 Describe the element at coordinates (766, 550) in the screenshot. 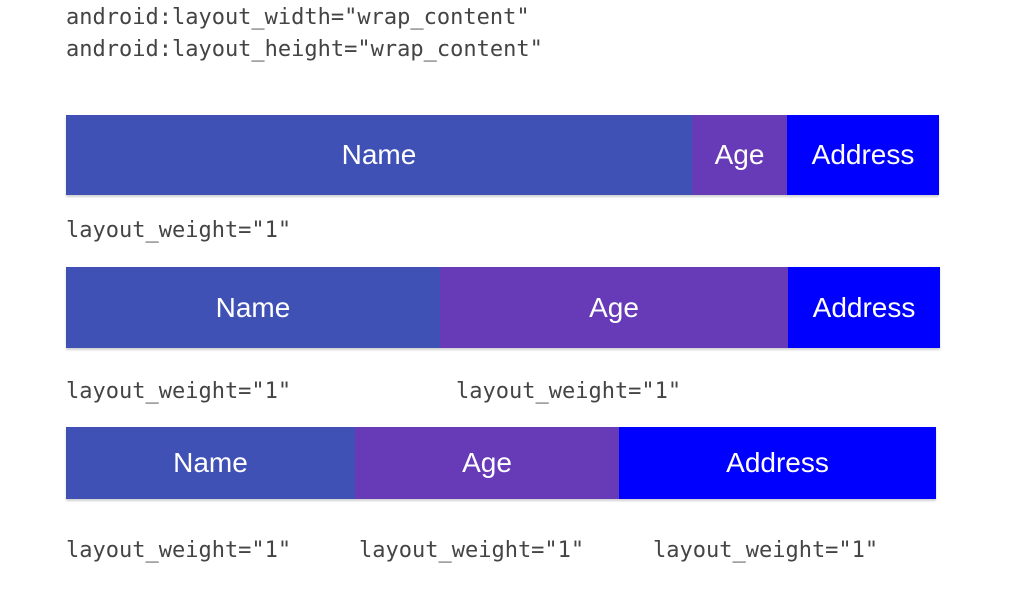

I see `caption-weight-address: layout_weight="1"` at that location.